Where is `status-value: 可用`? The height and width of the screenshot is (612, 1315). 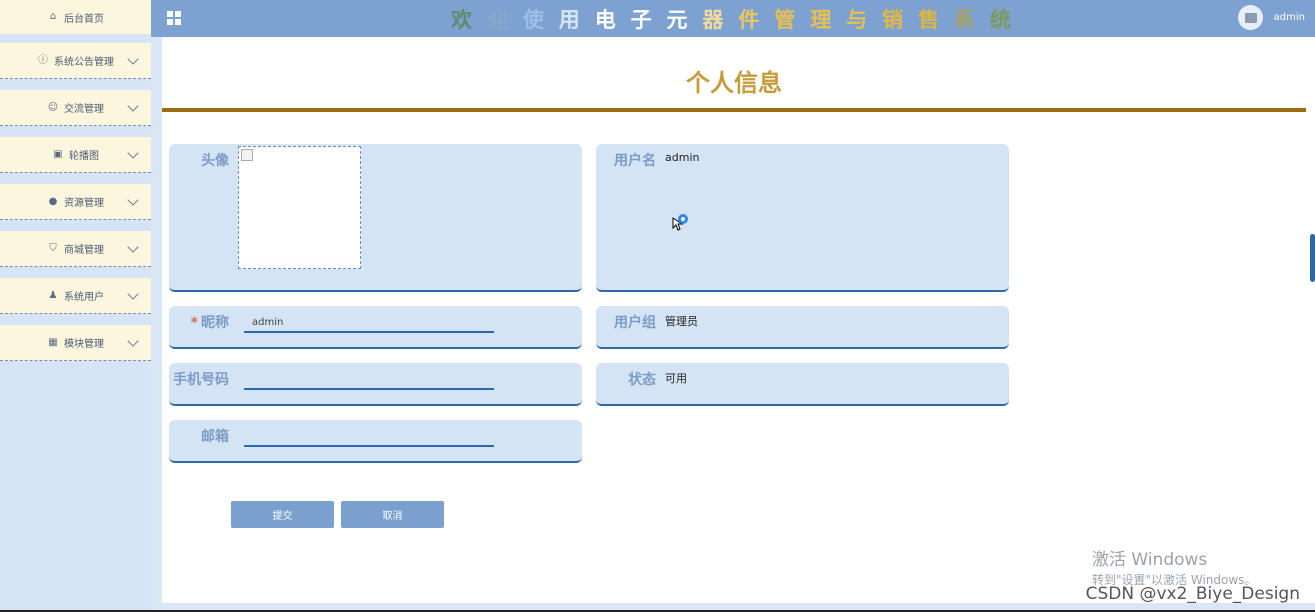 status-value: 可用 is located at coordinates (676, 378).